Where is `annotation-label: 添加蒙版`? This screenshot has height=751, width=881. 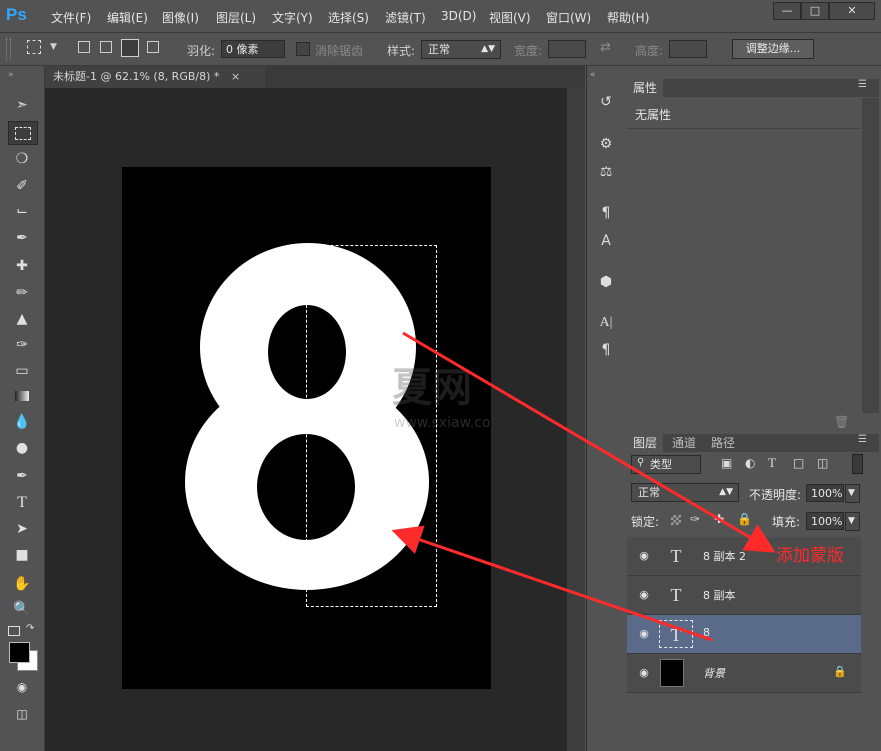 annotation-label: 添加蒙版 is located at coordinates (810, 556).